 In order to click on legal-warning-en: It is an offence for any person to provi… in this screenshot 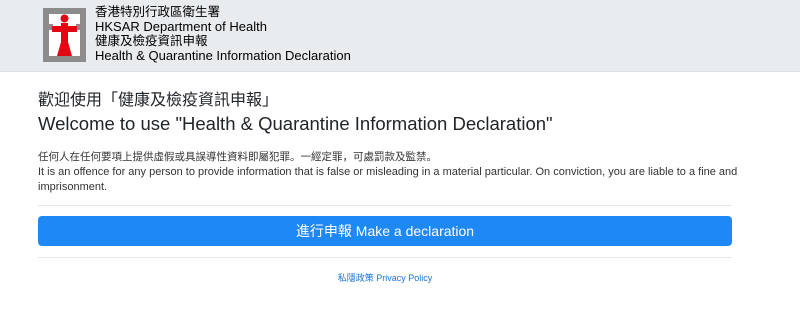, I will do `click(388, 179)`.